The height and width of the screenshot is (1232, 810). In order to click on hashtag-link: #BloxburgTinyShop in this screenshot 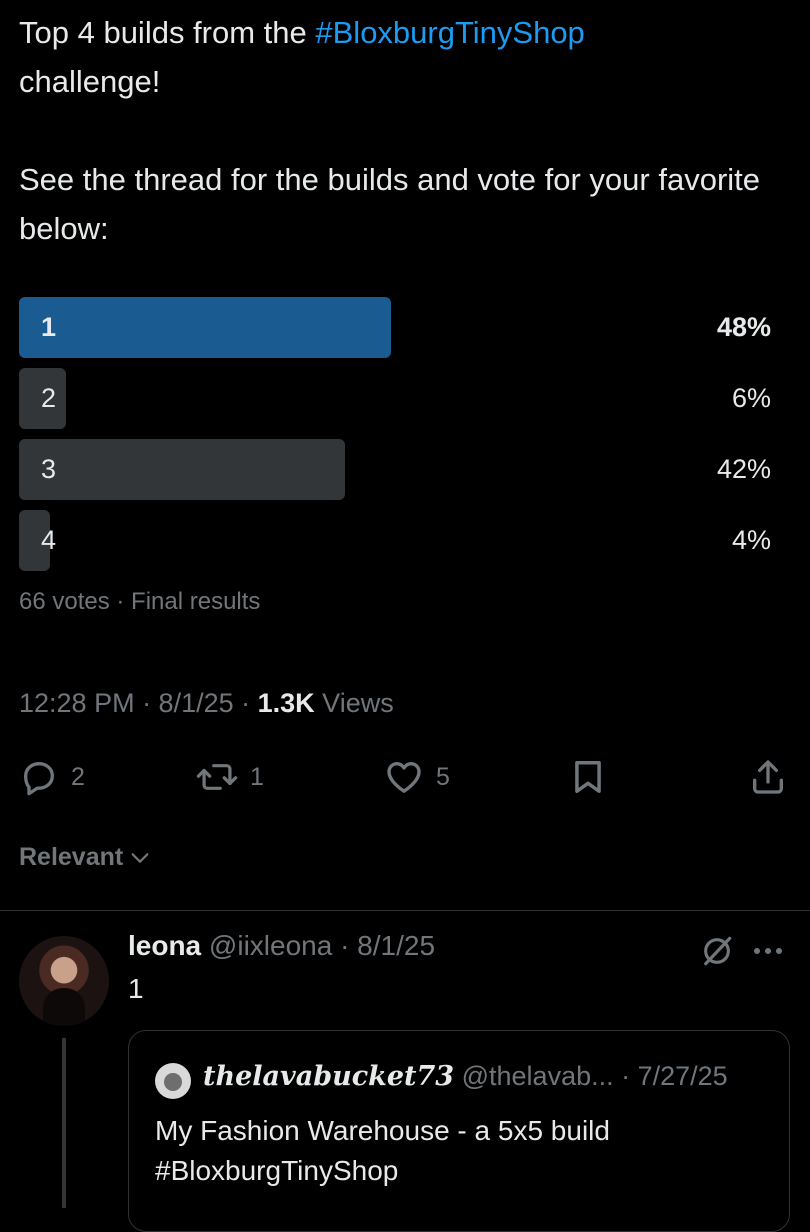, I will do `click(449, 32)`.